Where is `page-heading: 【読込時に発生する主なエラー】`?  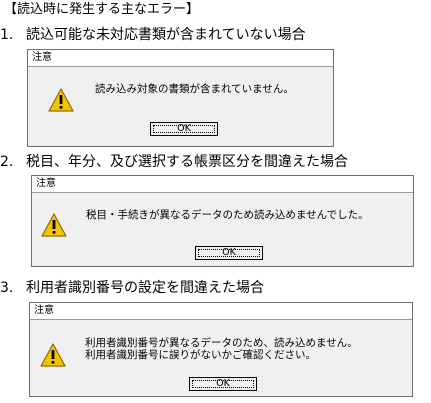 page-heading: 【読込時に発生する主なエラー】 is located at coordinates (102, 9).